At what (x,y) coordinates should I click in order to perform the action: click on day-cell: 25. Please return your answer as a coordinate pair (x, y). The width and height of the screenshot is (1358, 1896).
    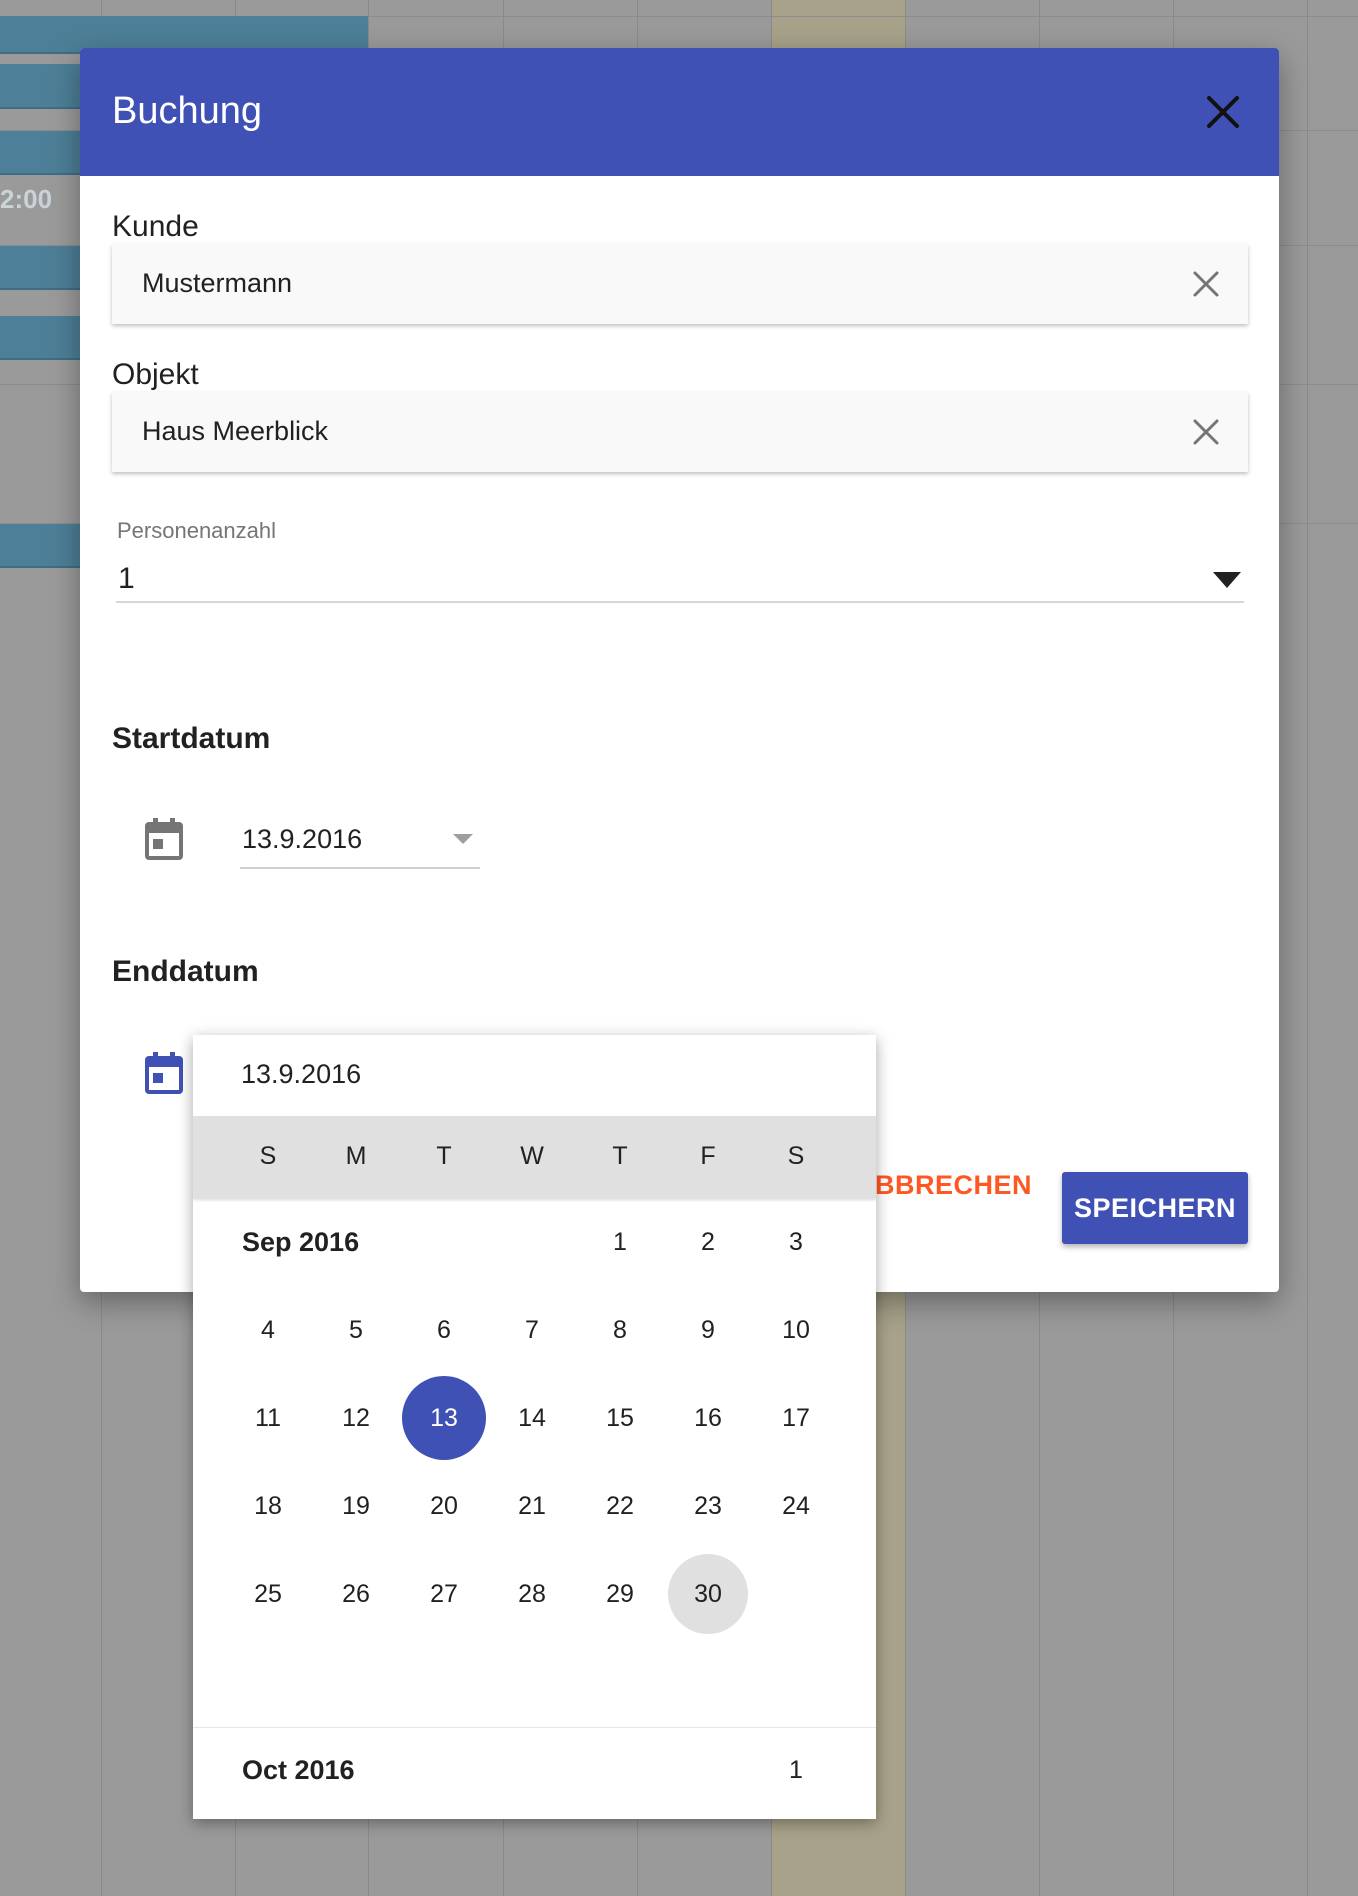
    Looking at the image, I should click on (268, 1594).